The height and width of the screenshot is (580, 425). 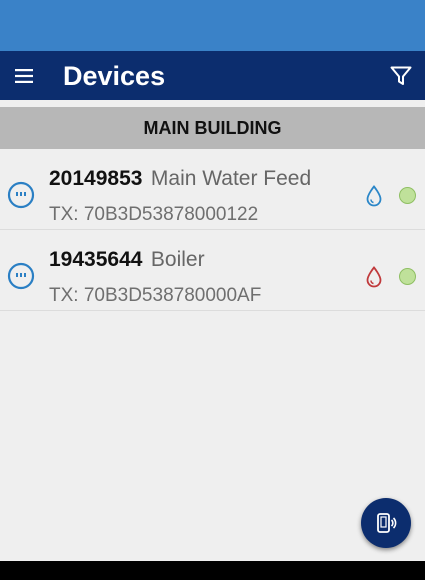 I want to click on app-bar: Devices, so click(x=212, y=75).